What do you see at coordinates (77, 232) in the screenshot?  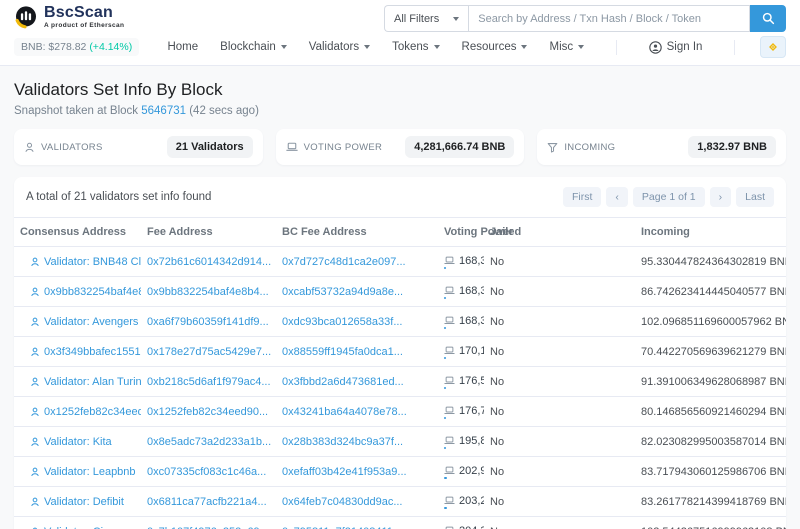 I see `column-header: Consensus Address` at bounding box center [77, 232].